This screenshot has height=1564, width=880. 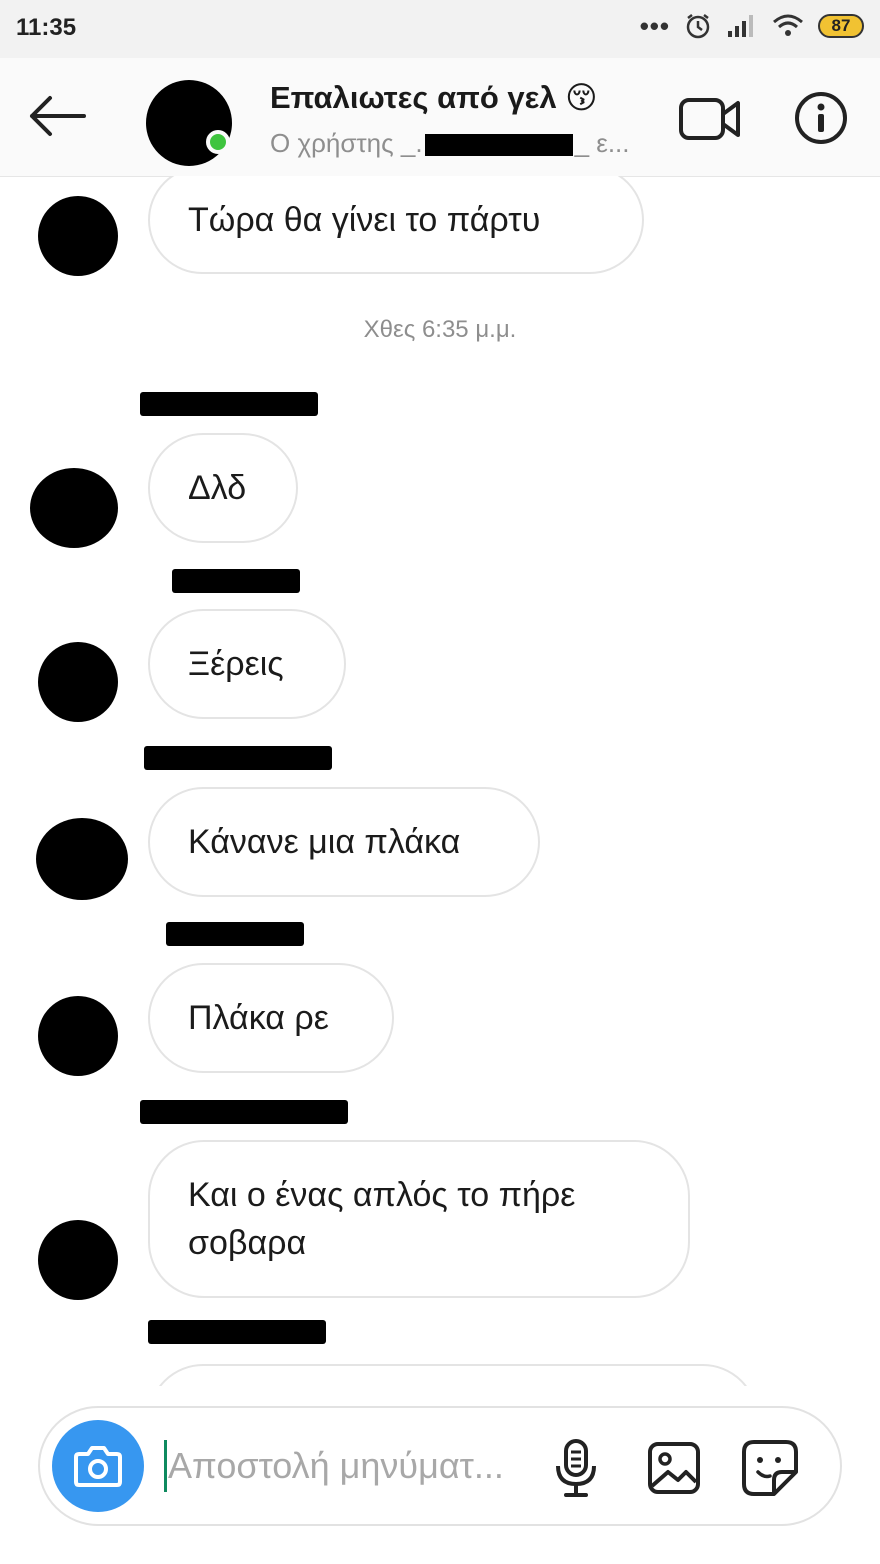 I want to click on message-input, so click(x=358, y=1466).